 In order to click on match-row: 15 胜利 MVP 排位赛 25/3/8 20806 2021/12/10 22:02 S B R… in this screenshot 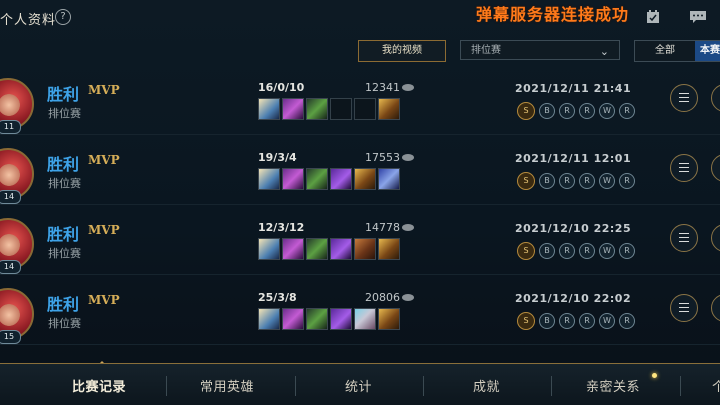, I will do `click(360, 318)`.